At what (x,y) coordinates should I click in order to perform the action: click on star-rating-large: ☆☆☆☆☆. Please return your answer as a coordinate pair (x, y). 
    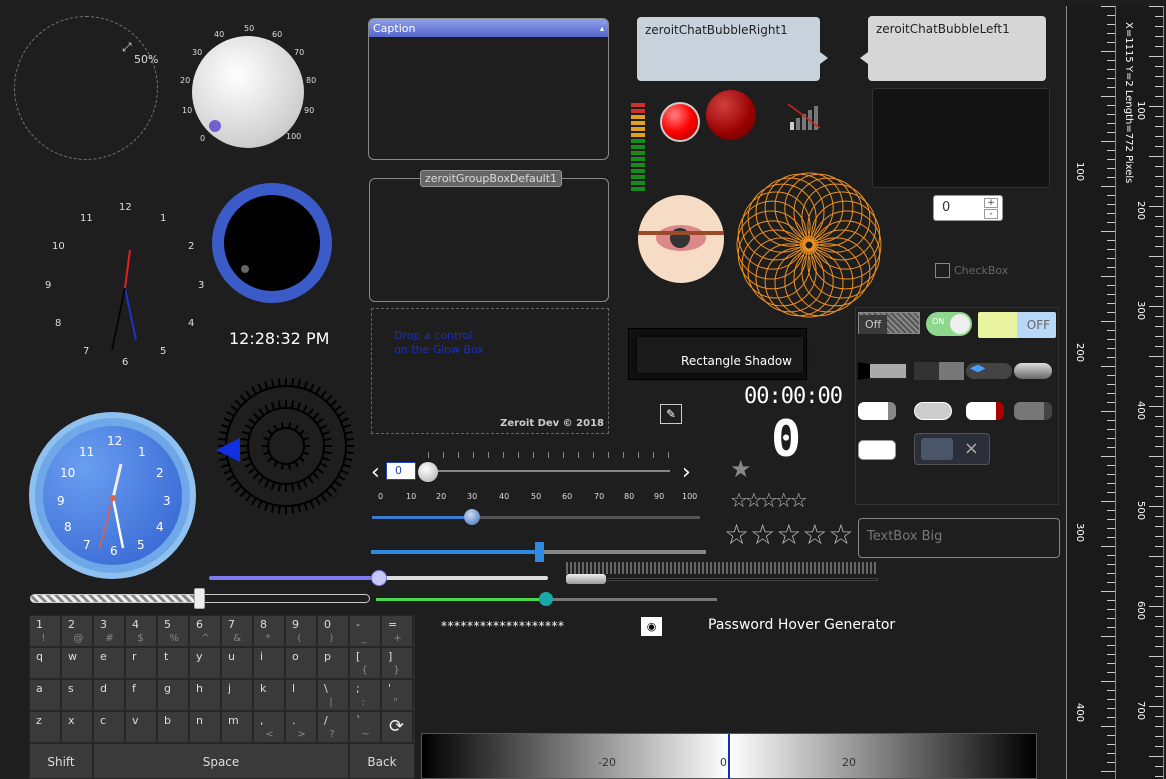
    Looking at the image, I should click on (789, 534).